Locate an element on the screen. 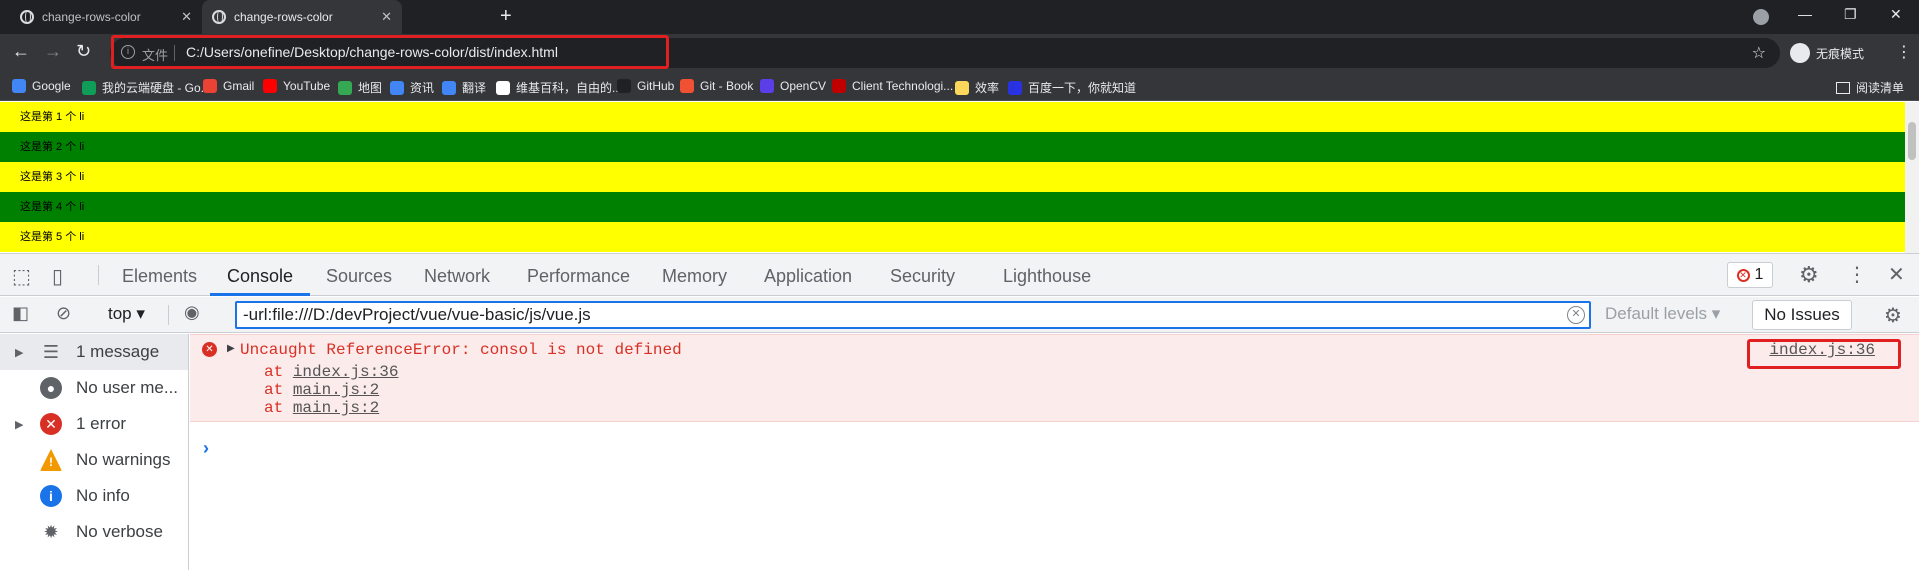 This screenshot has width=1919, height=570. clear-console-icon: ⊘ is located at coordinates (63, 313).